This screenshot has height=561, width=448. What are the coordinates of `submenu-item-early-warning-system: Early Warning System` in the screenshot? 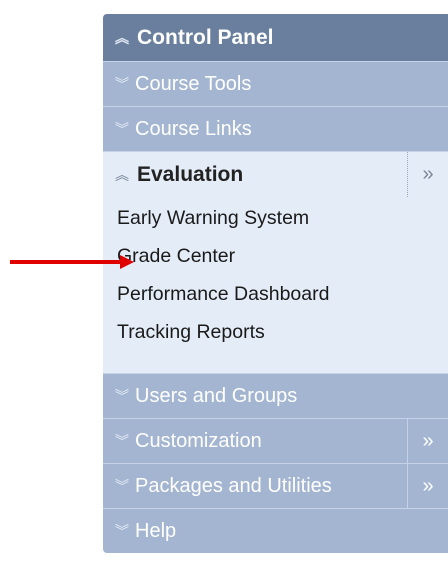 It's located at (275, 218).